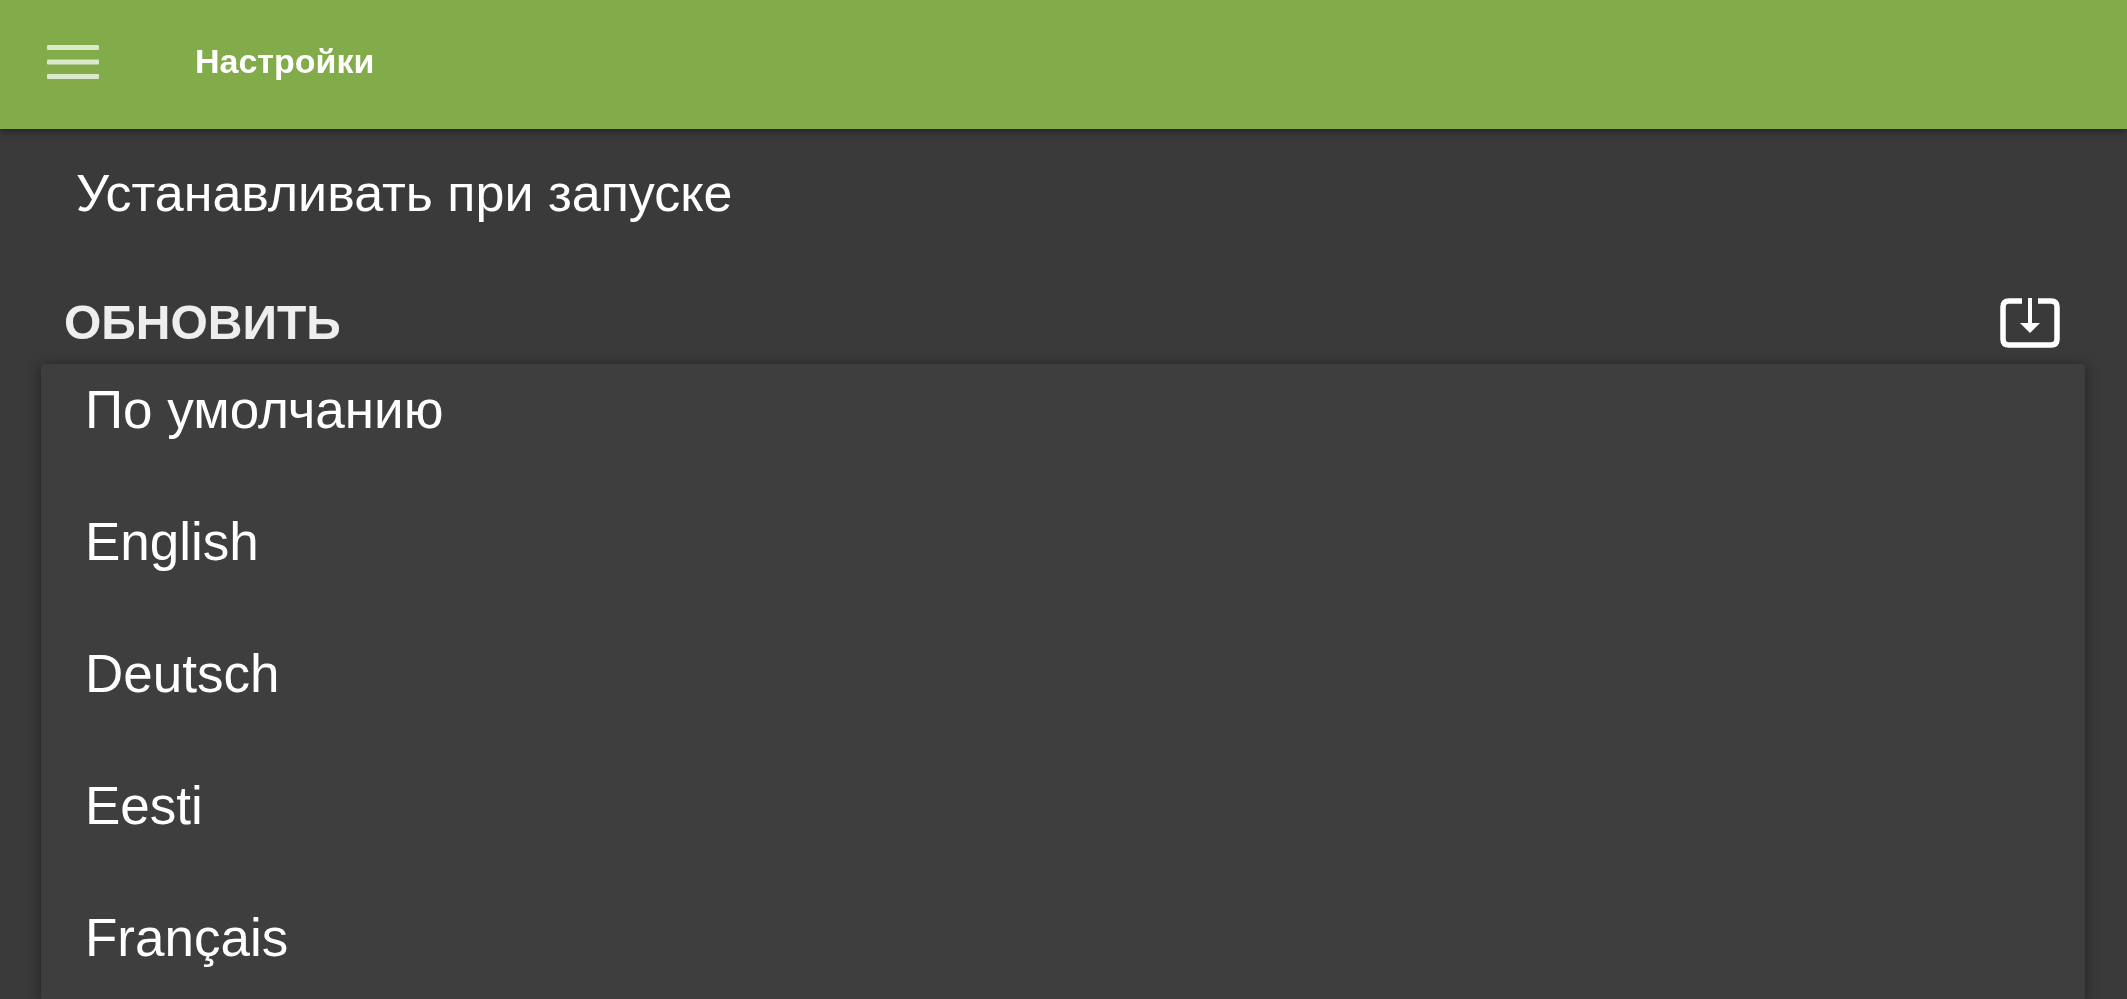 The width and height of the screenshot is (2127, 999). I want to click on app-bar-title: Настройки, so click(285, 61).